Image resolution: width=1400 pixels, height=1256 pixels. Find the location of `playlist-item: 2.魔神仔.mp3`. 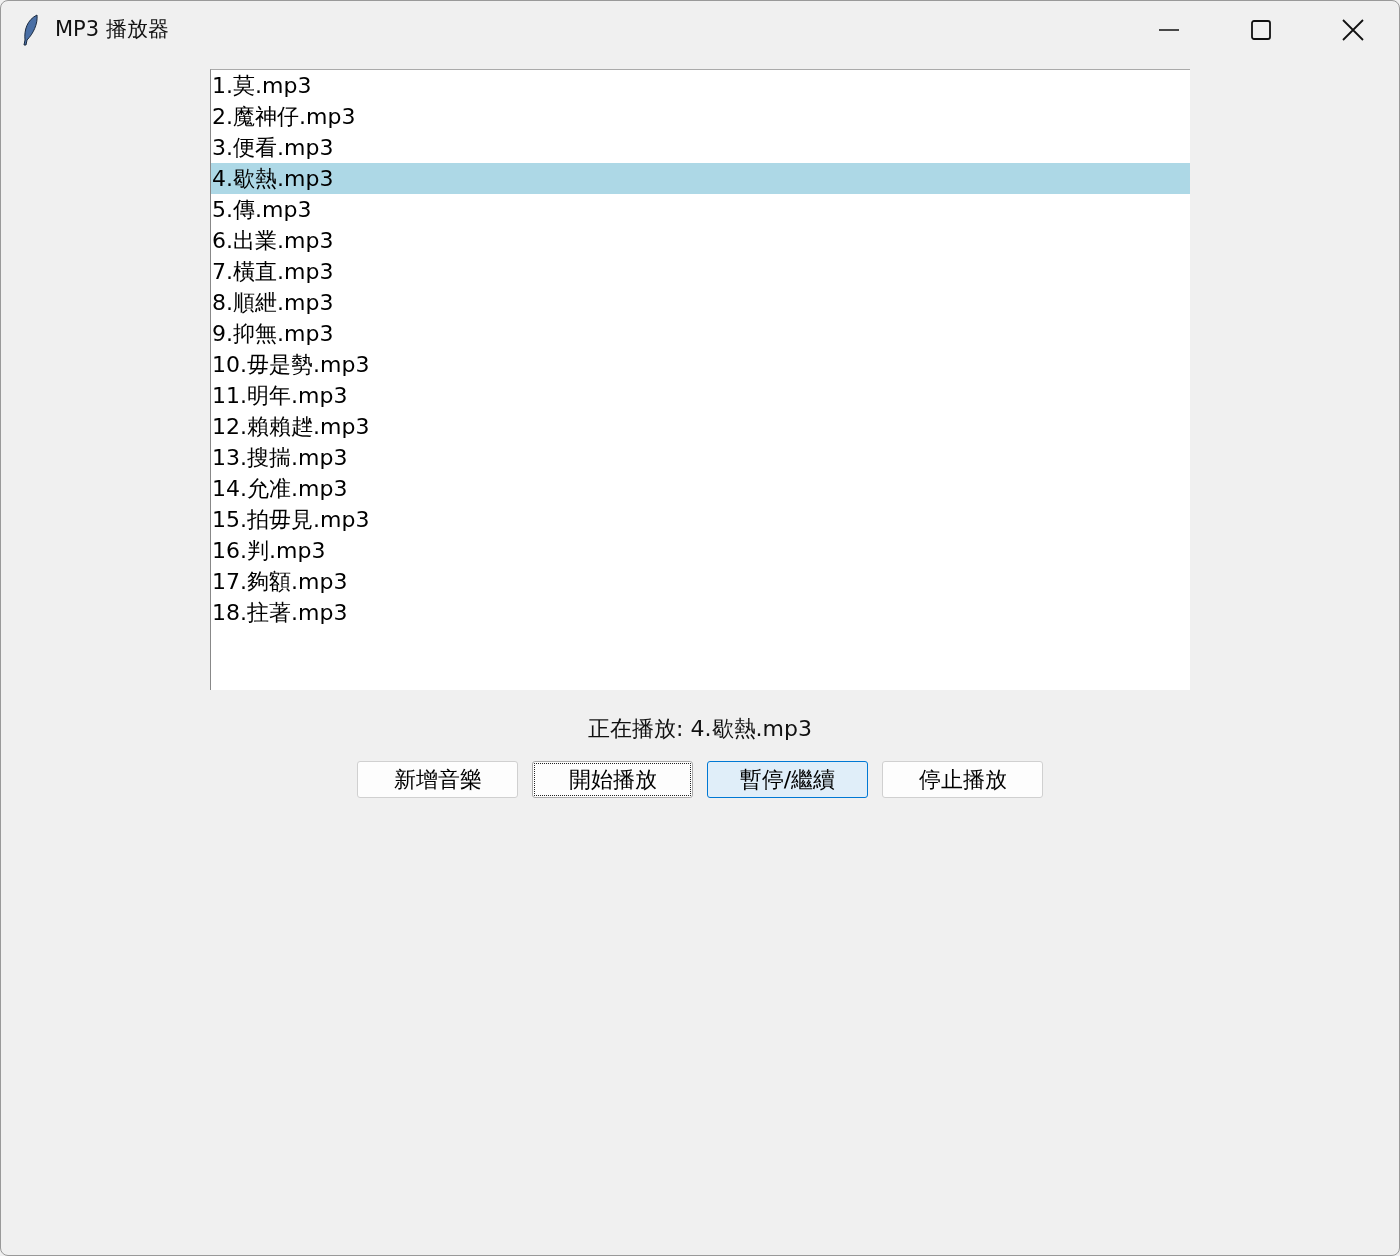

playlist-item: 2.魔神仔.mp3 is located at coordinates (700, 116).